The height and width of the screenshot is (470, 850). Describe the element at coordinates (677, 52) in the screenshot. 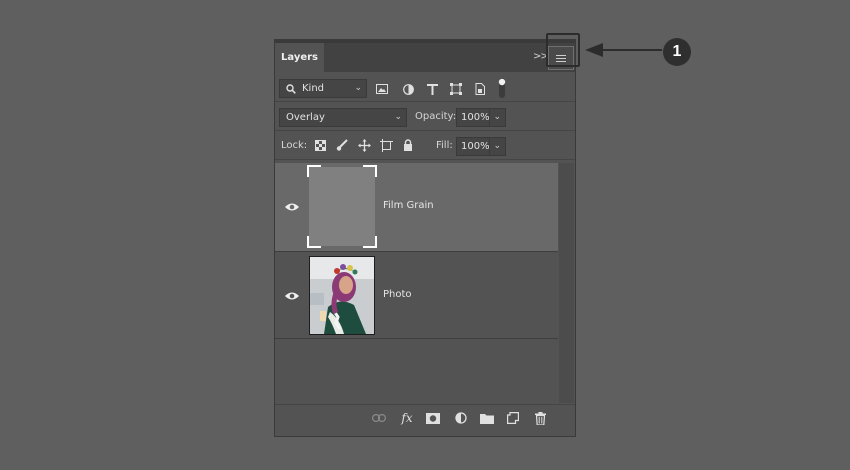

I see `callout-number-badge: 1` at that location.